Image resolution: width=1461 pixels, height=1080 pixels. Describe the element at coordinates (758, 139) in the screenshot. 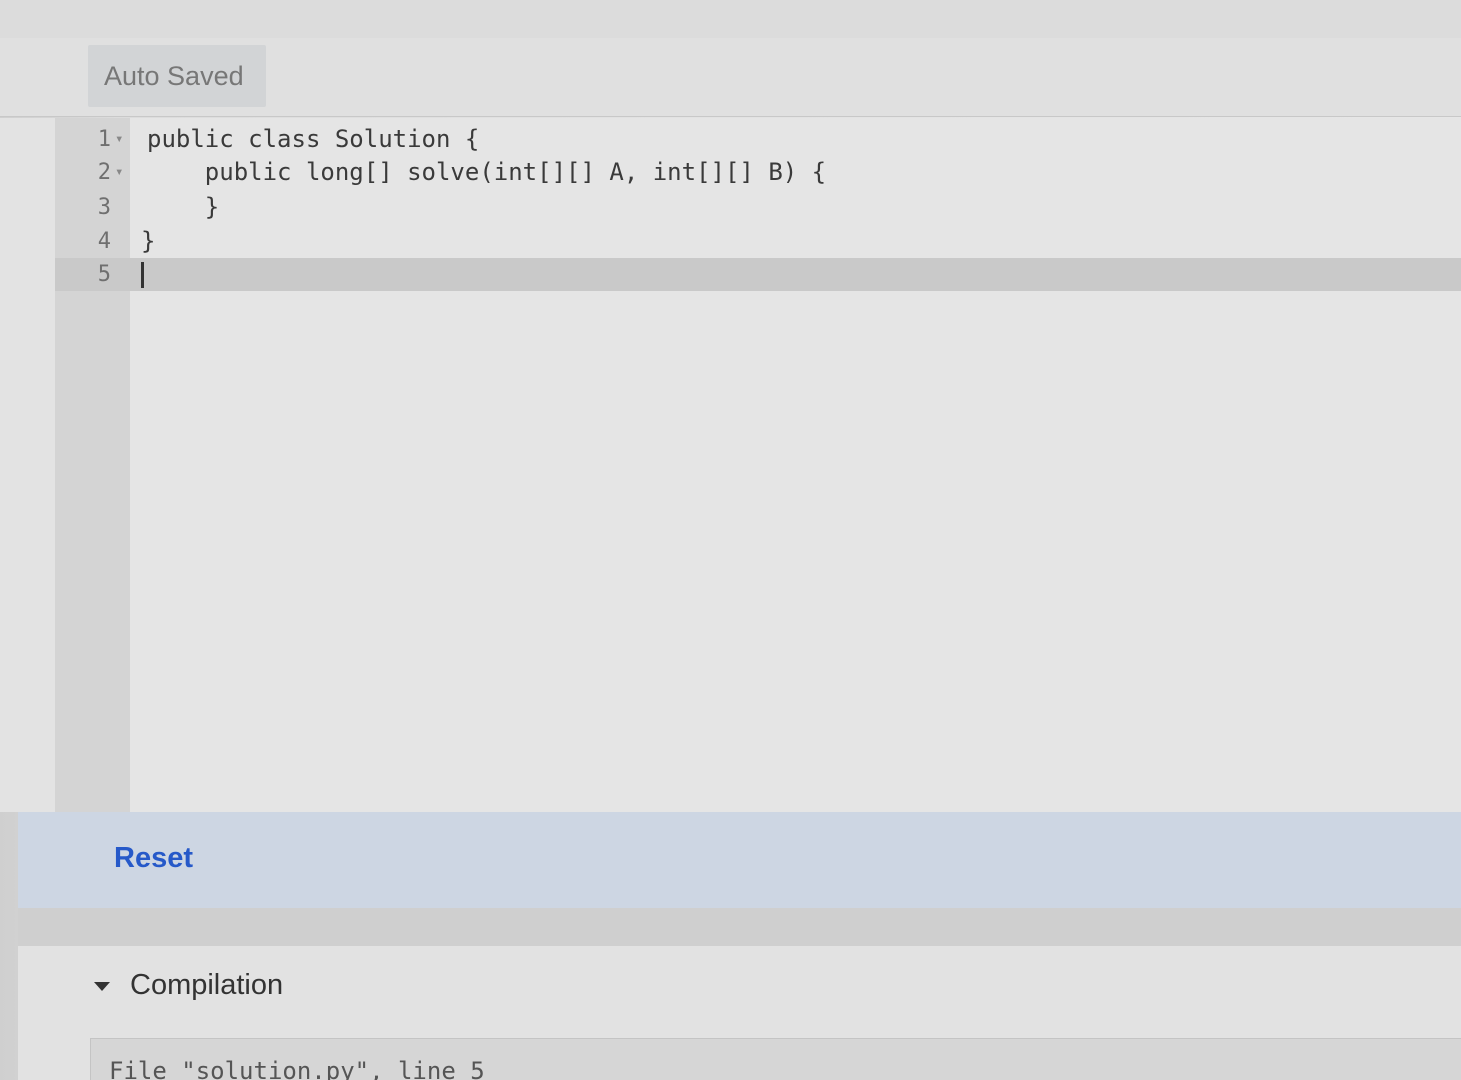

I see `code-line-1: 1 ▾ public class Solution {` at that location.